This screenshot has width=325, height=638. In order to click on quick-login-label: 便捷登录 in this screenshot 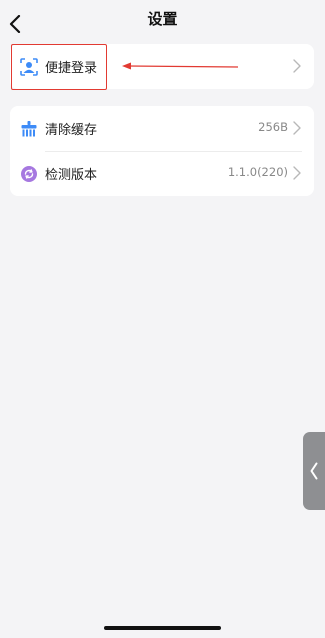, I will do `click(71, 68)`.